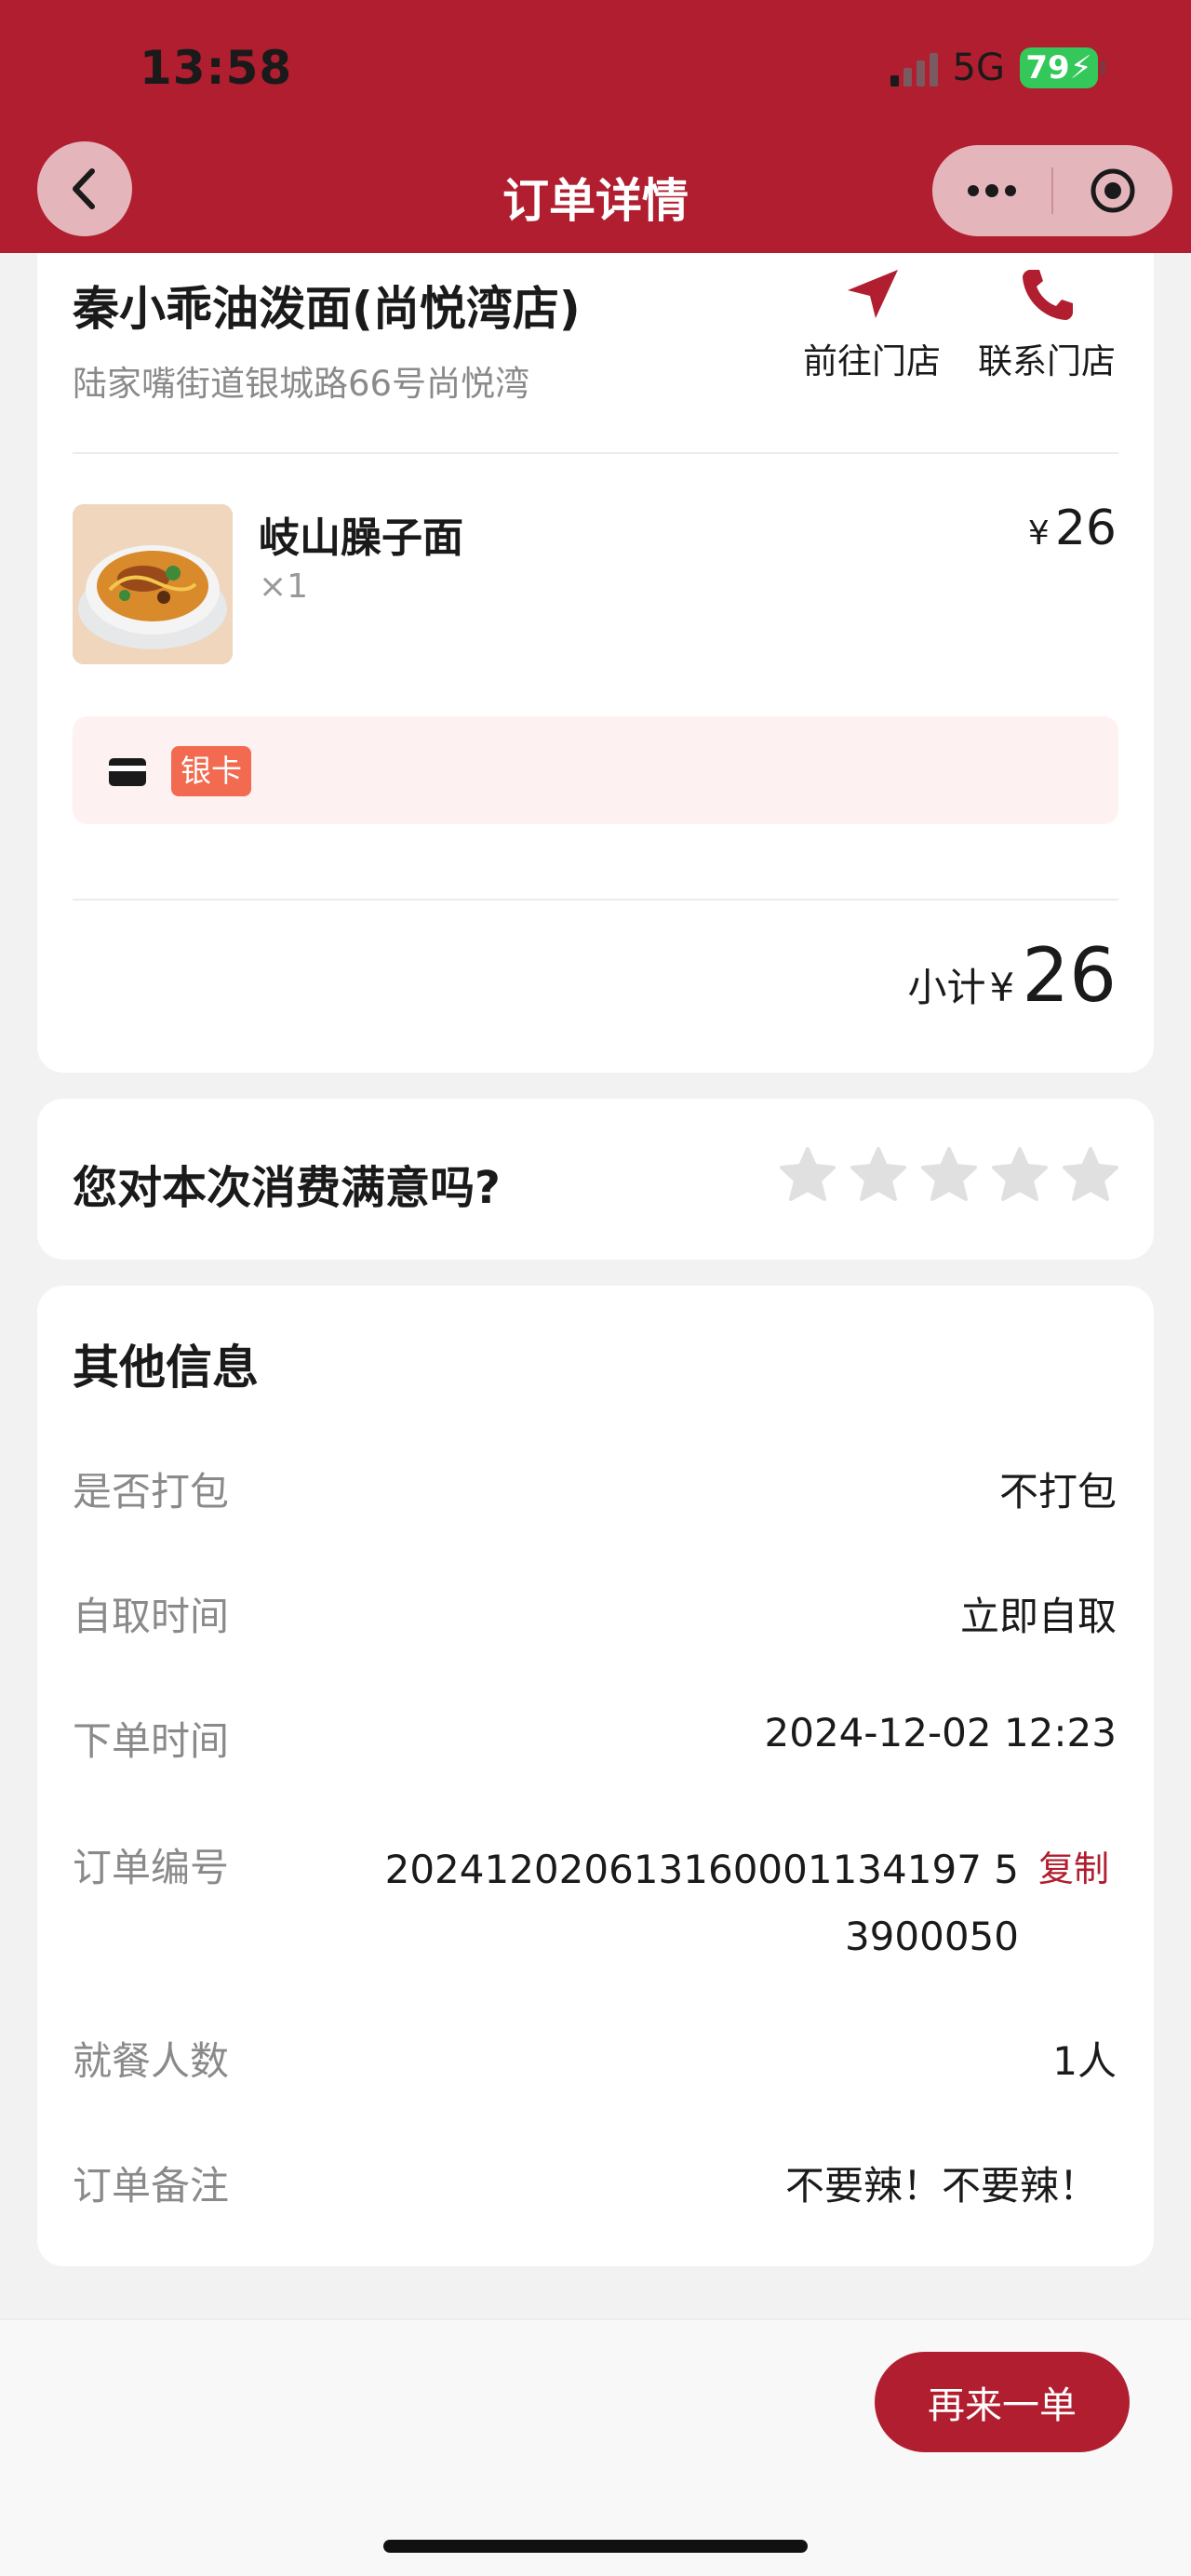 The image size is (1191, 2576). What do you see at coordinates (1085, 528) in the screenshot?
I see `item-price-value: 26` at bounding box center [1085, 528].